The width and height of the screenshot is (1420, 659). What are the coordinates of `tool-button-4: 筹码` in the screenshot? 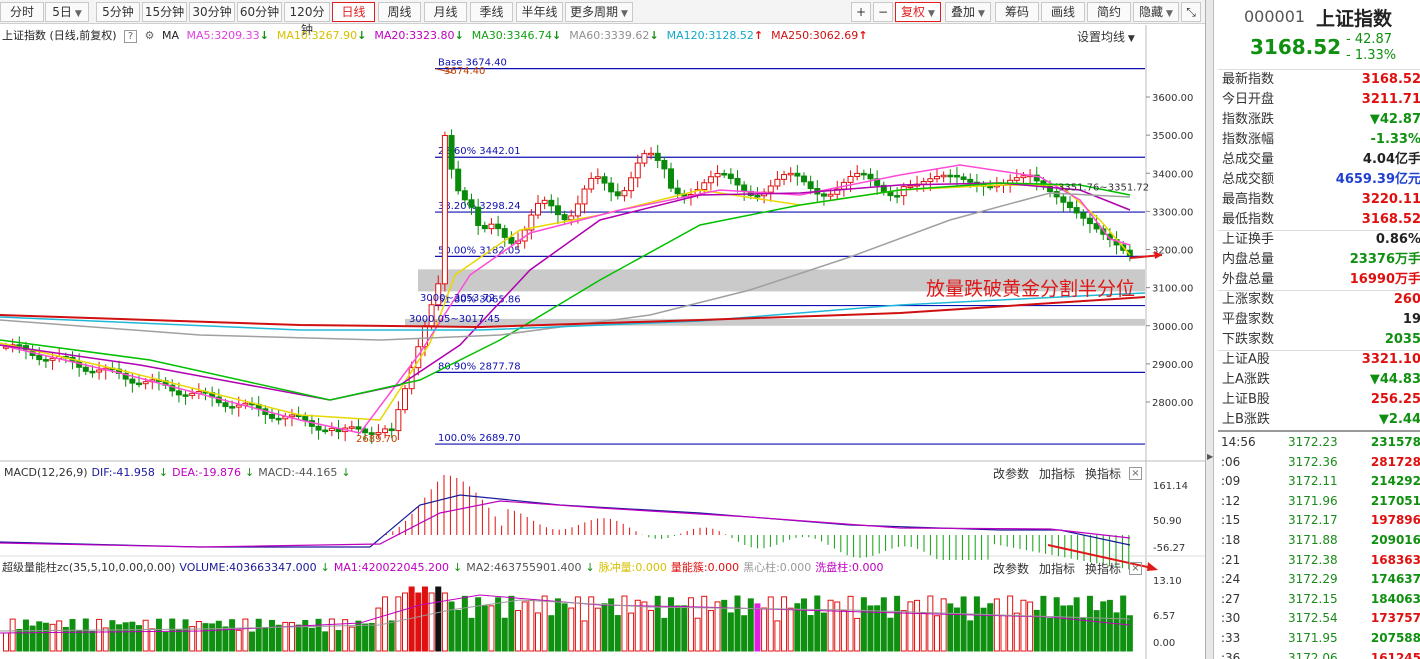 It's located at (1017, 12).